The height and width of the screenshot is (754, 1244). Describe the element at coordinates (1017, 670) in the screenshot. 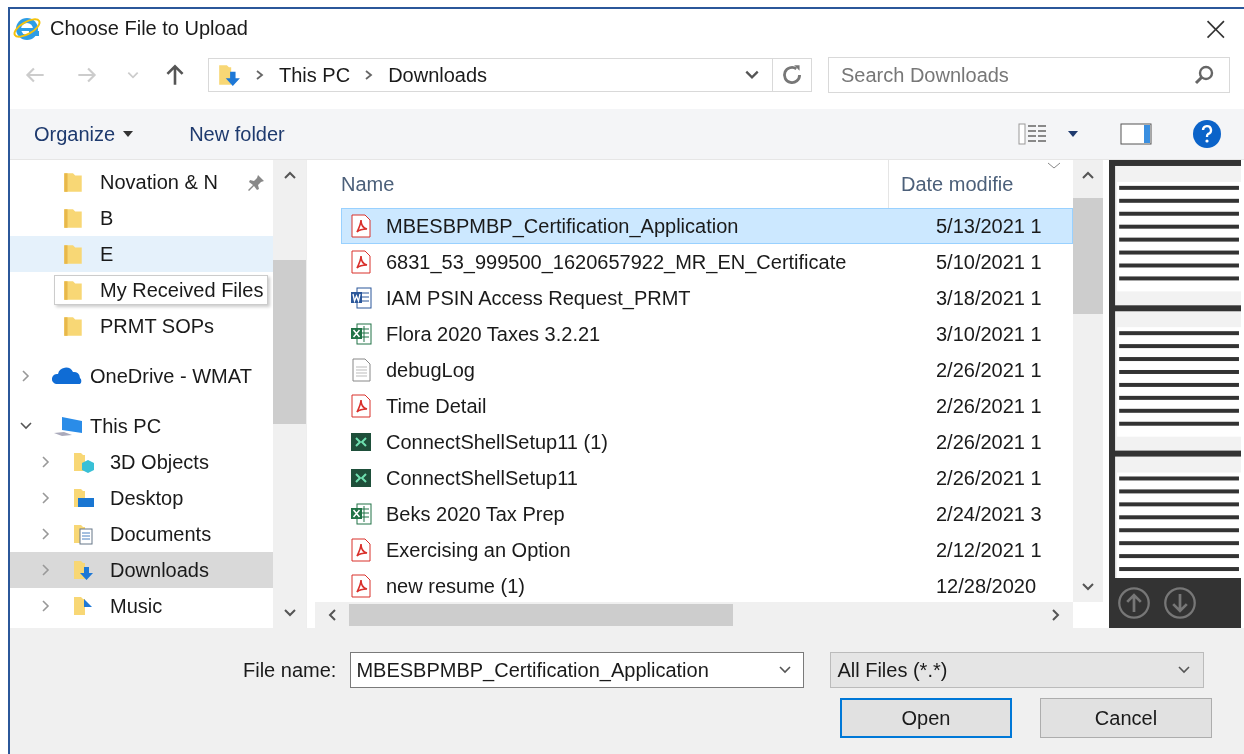

I see `file-type-dropdown: All Files (*.*)` at that location.